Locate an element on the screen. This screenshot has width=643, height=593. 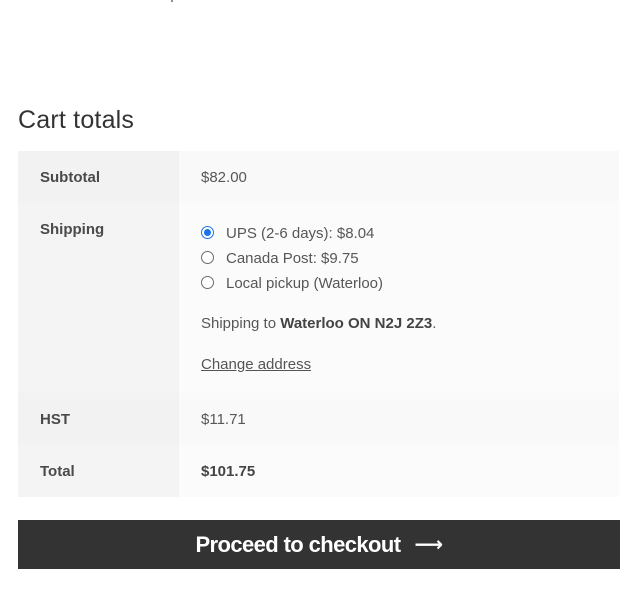
shipping-destination: Shipping to Waterloo ON N2J 2Z3. is located at coordinates (410, 323).